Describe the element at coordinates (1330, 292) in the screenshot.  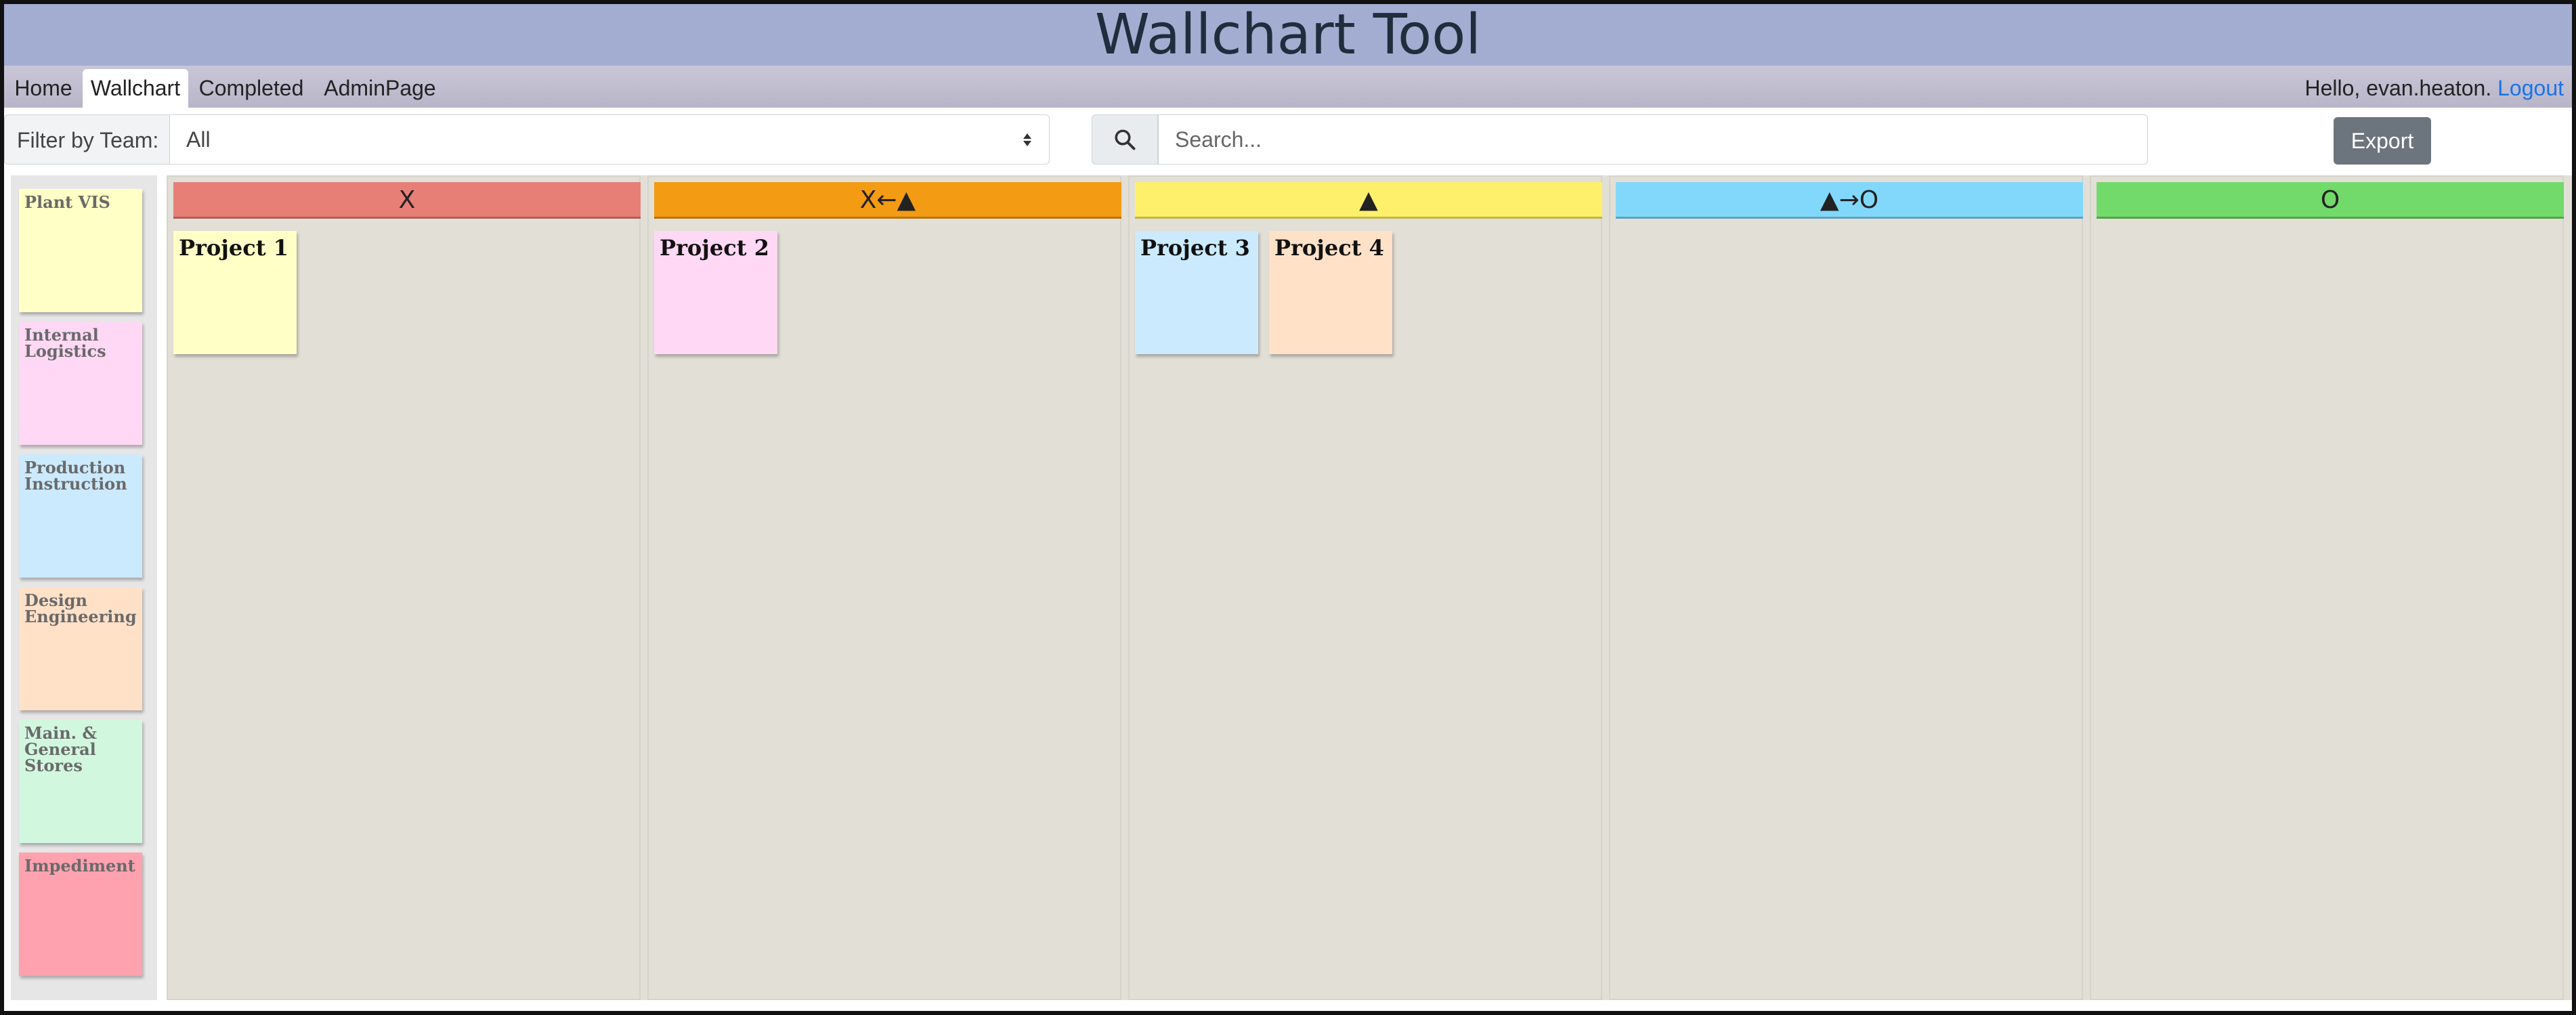
I see `project-card-4: Project 4` at that location.